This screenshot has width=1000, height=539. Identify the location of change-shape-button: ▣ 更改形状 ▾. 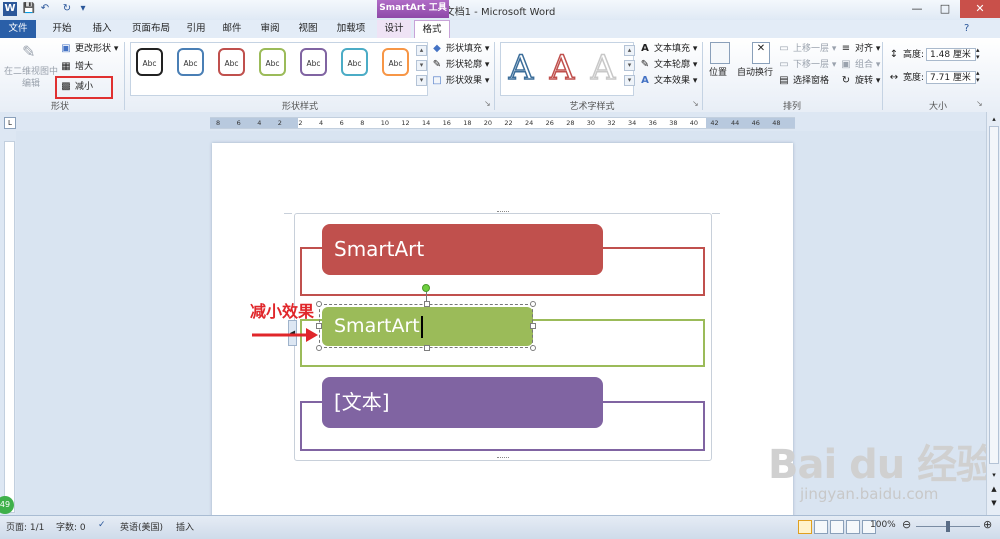
(89, 49).